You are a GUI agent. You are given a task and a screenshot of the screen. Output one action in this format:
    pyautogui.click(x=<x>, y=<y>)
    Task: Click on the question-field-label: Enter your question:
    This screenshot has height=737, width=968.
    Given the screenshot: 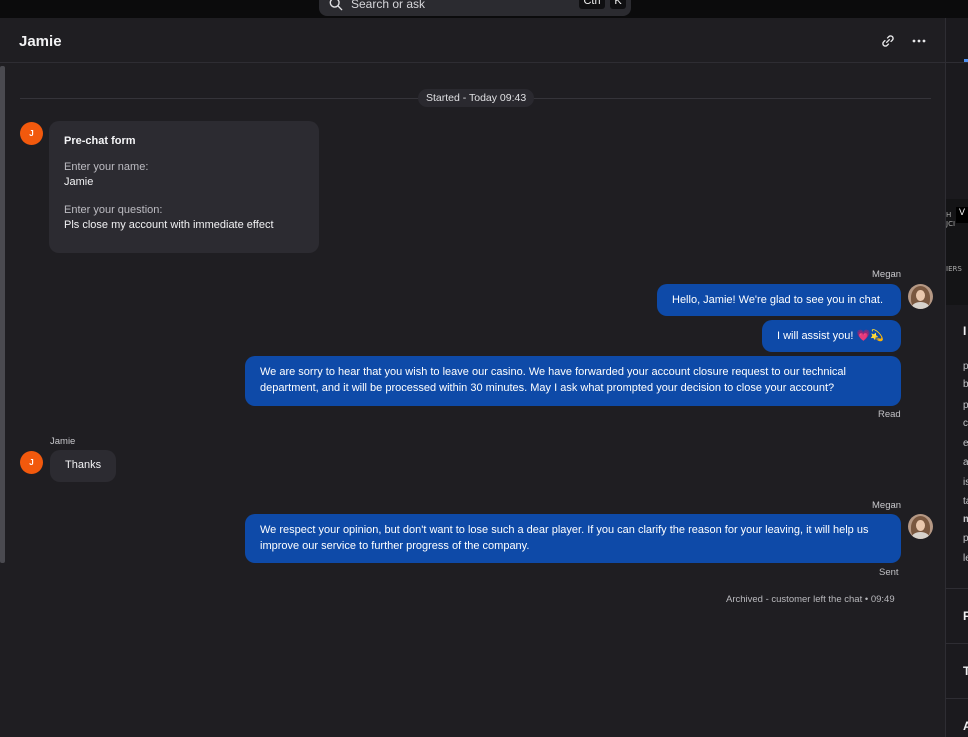 What is the action you would take?
    pyautogui.click(x=113, y=210)
    